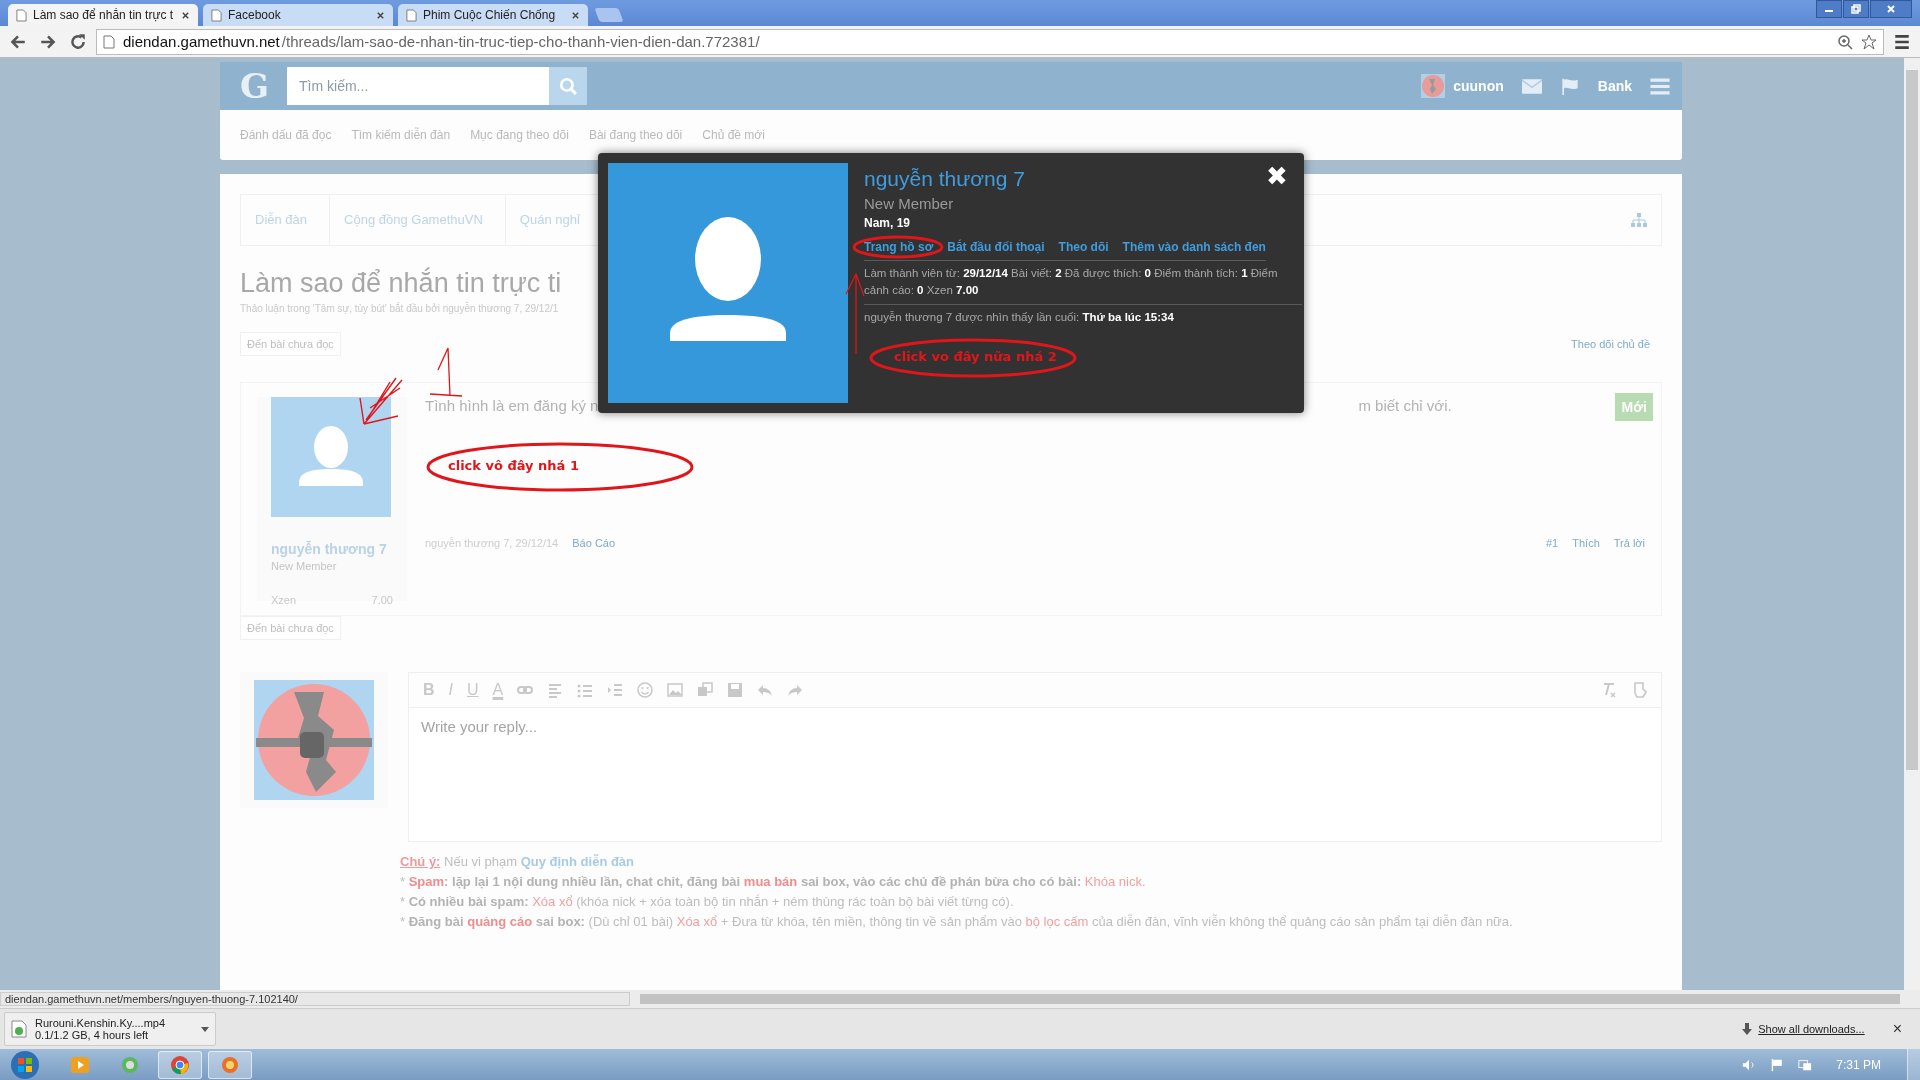 The width and height of the screenshot is (1920, 1080). I want to click on bank-link: Bank, so click(1614, 86).